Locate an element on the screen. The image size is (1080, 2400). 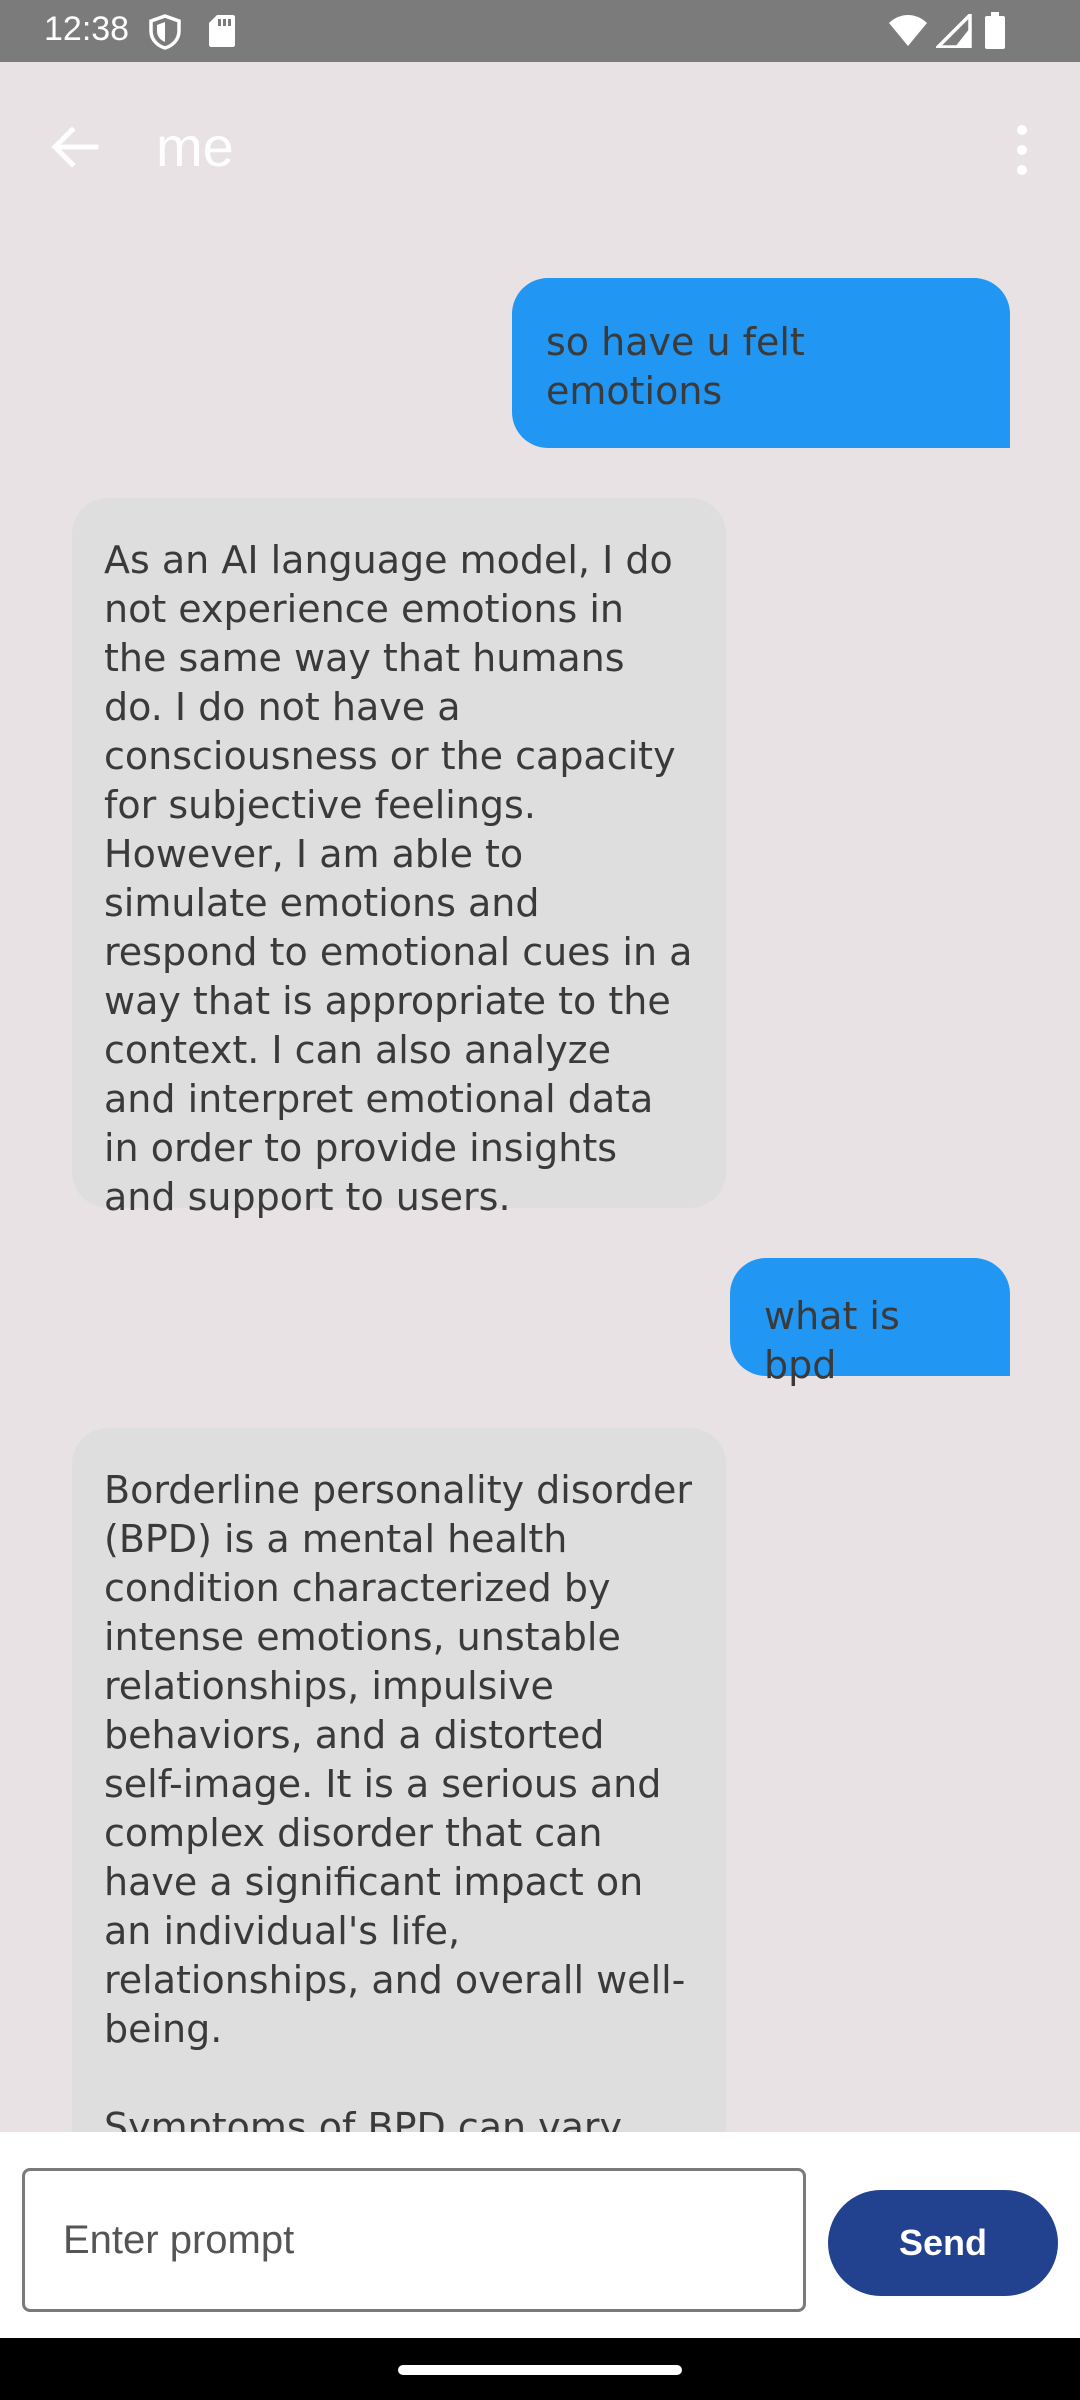
sd-card-icon is located at coordinates (222, 31).